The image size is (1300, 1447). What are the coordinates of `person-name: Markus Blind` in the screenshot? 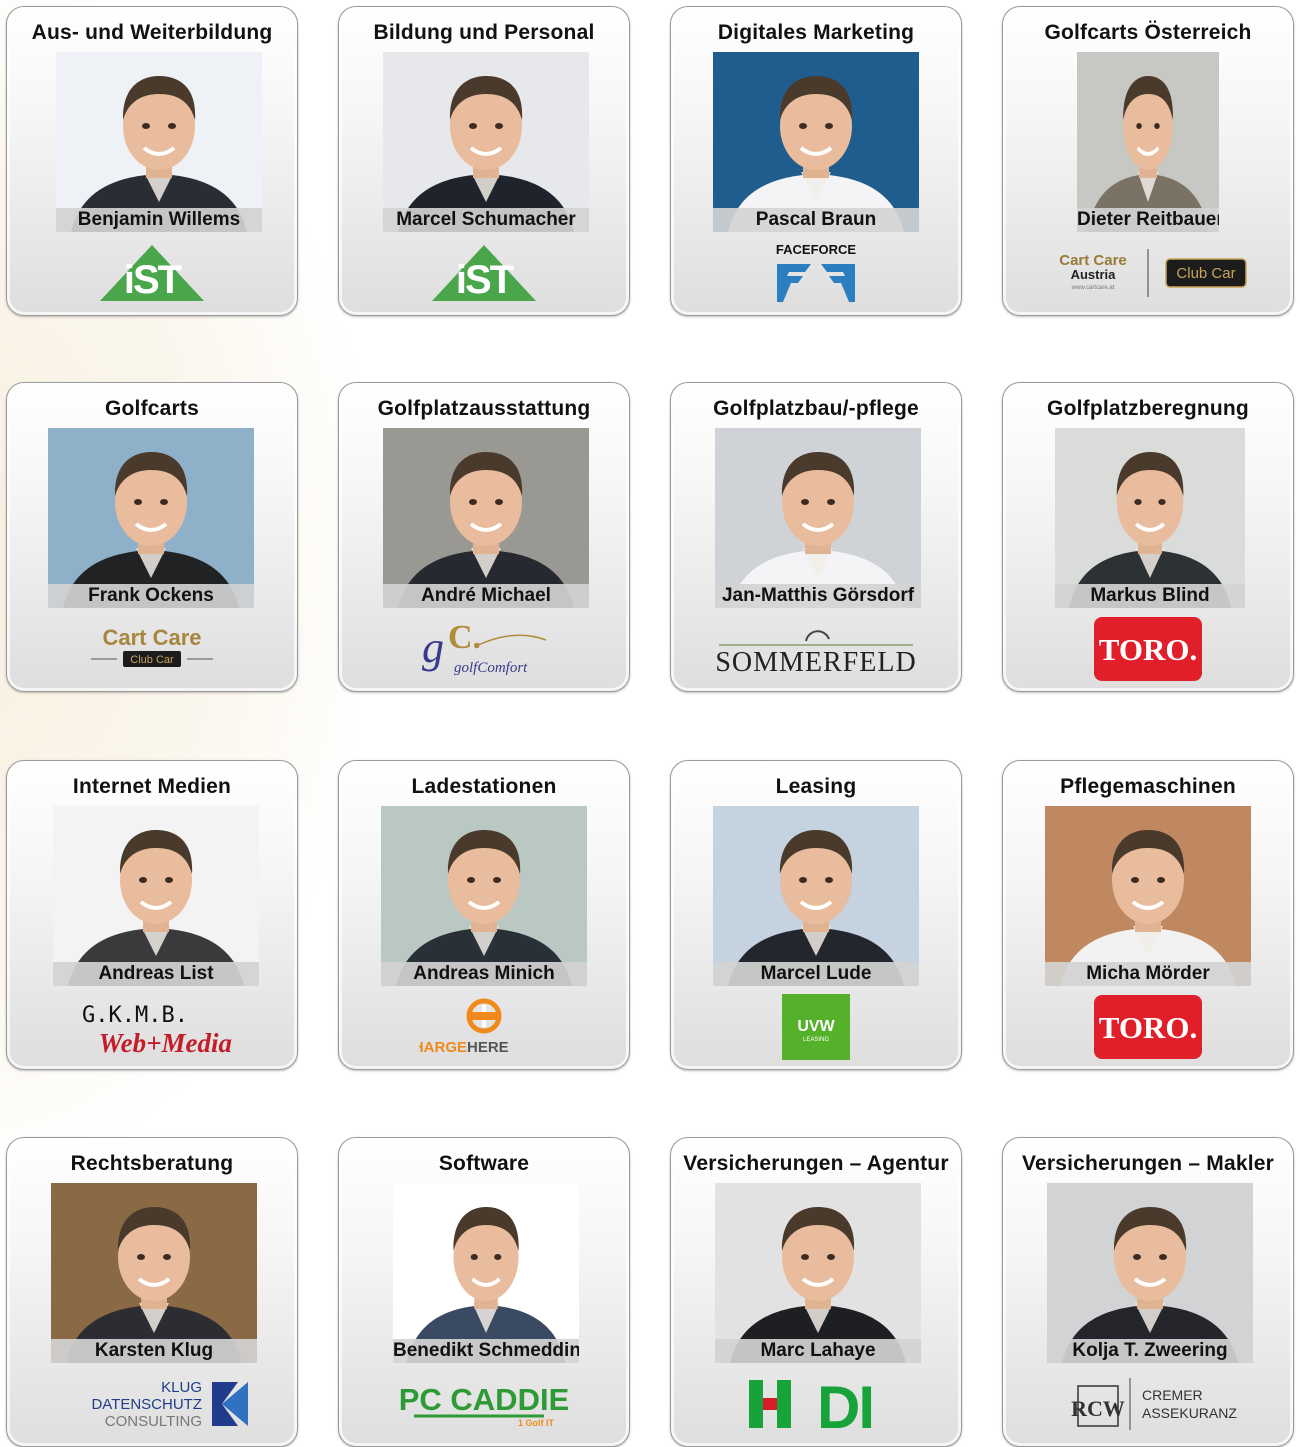 It's located at (1150, 596).